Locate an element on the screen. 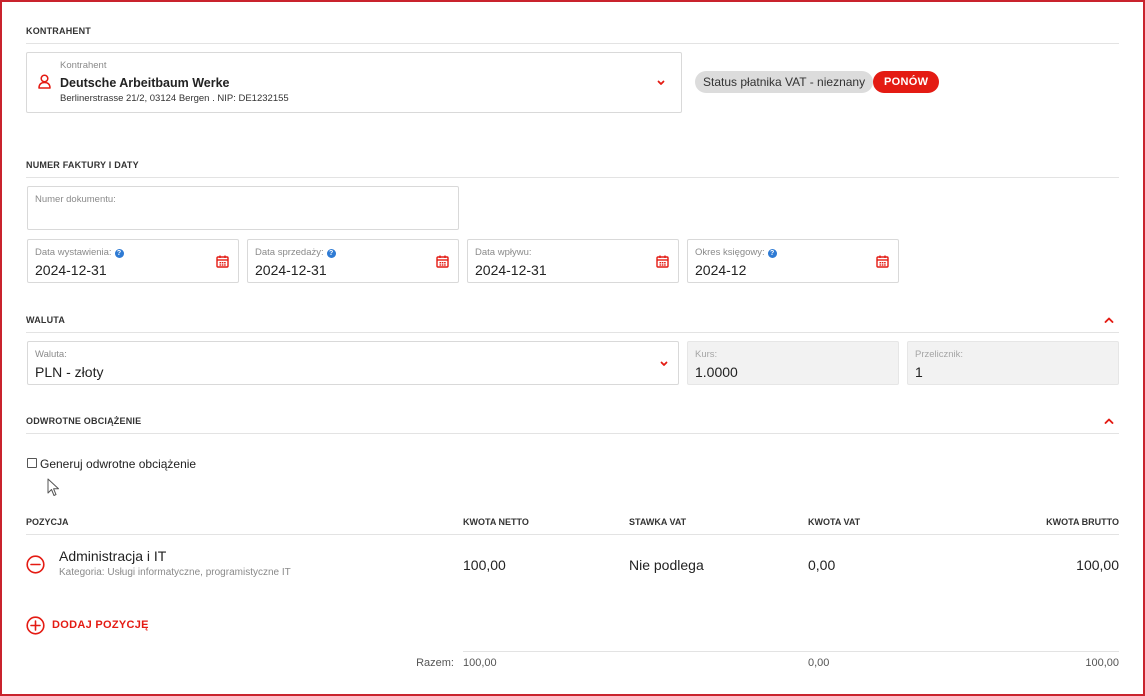 The height and width of the screenshot is (696, 1145). add-item-button: DODAJ POZYCJĘ is located at coordinates (96, 626).